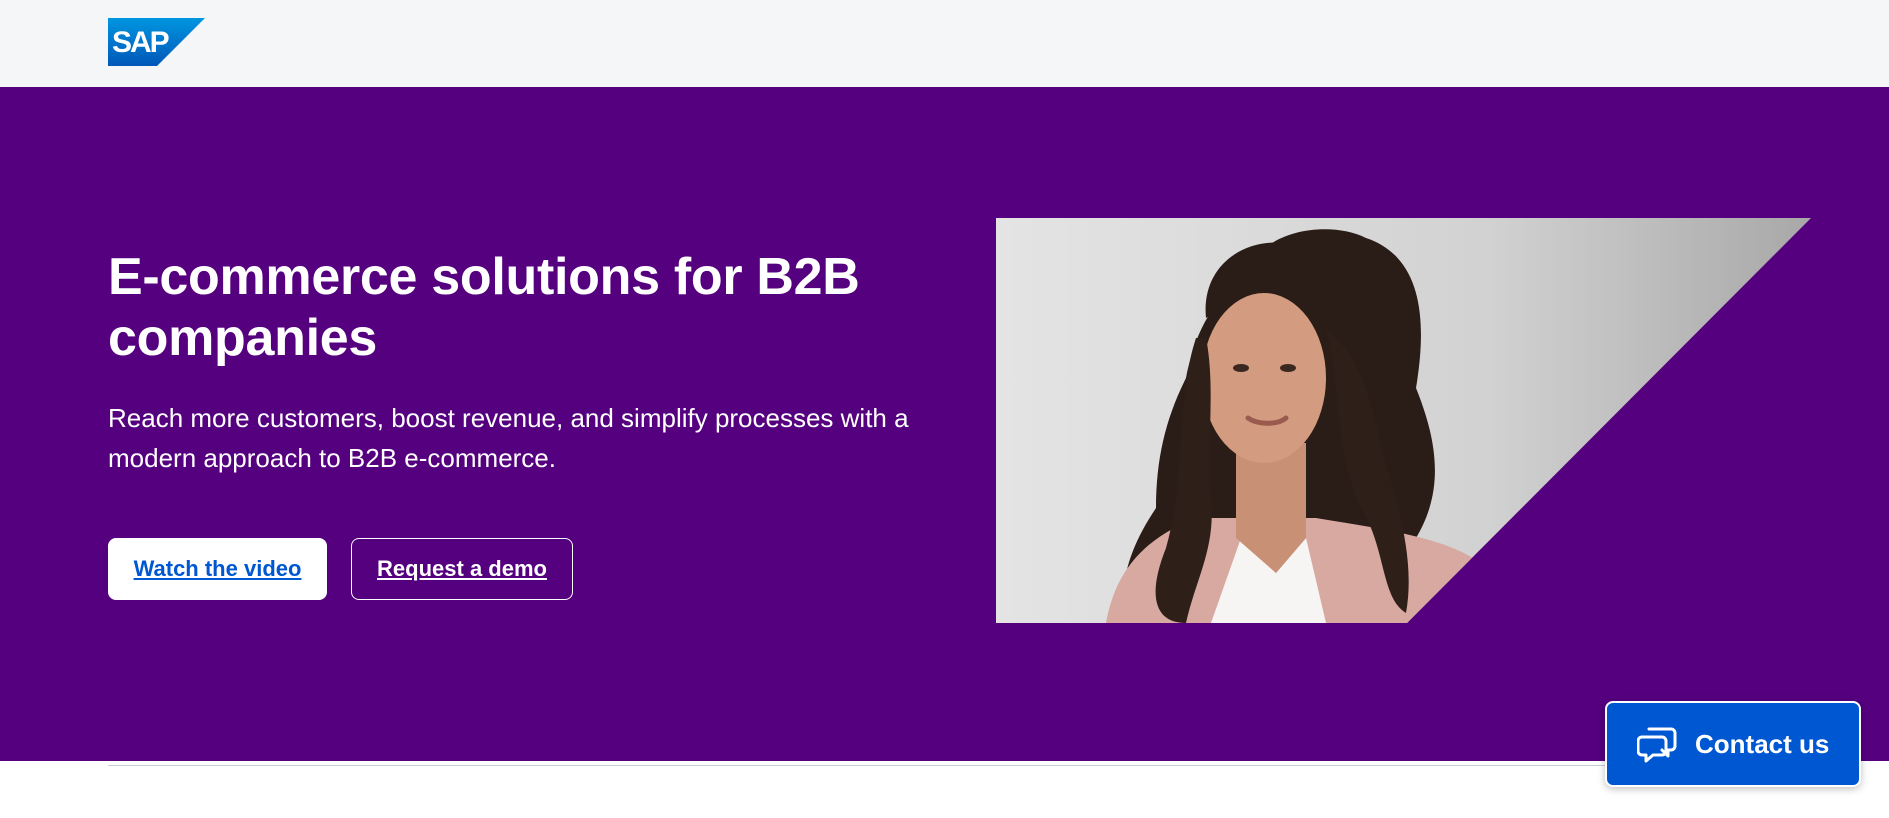  Describe the element at coordinates (484, 307) in the screenshot. I see `hero-title: E-commerce solutions for B2B companies` at that location.